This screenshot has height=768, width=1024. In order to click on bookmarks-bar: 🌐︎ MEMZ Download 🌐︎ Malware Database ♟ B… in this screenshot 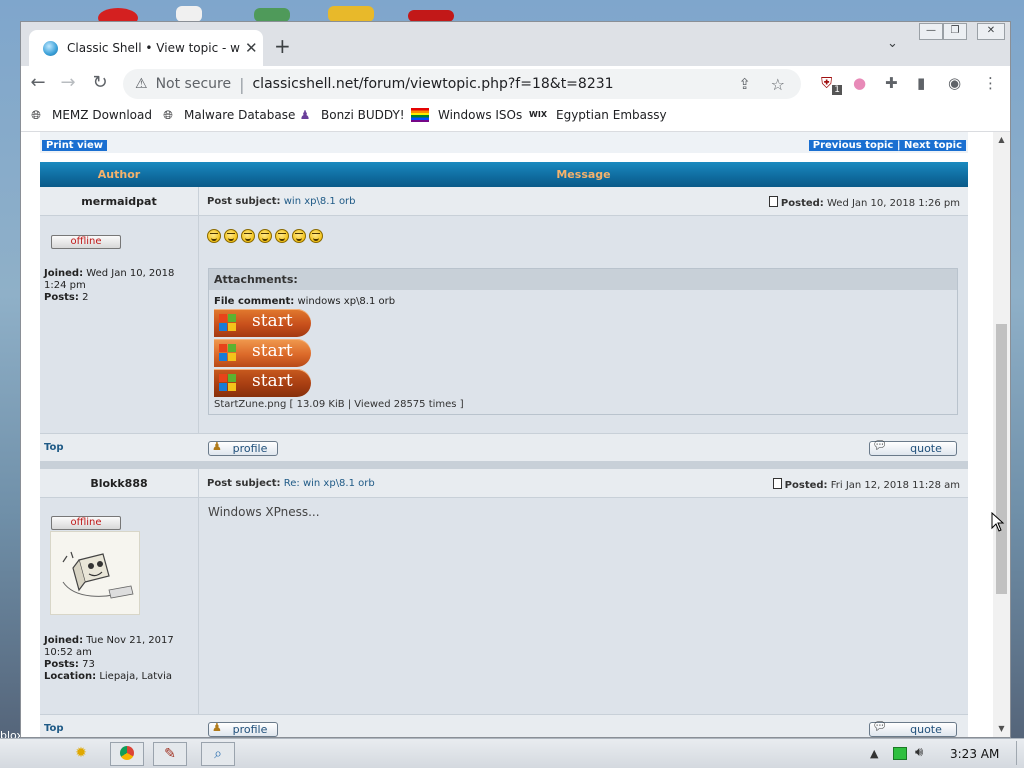, I will do `click(515, 117)`.